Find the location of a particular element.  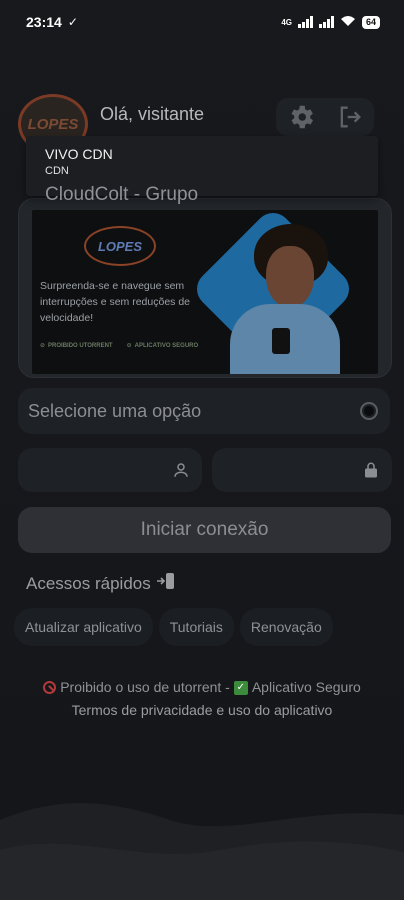

signal-icon is located at coordinates (305, 22).